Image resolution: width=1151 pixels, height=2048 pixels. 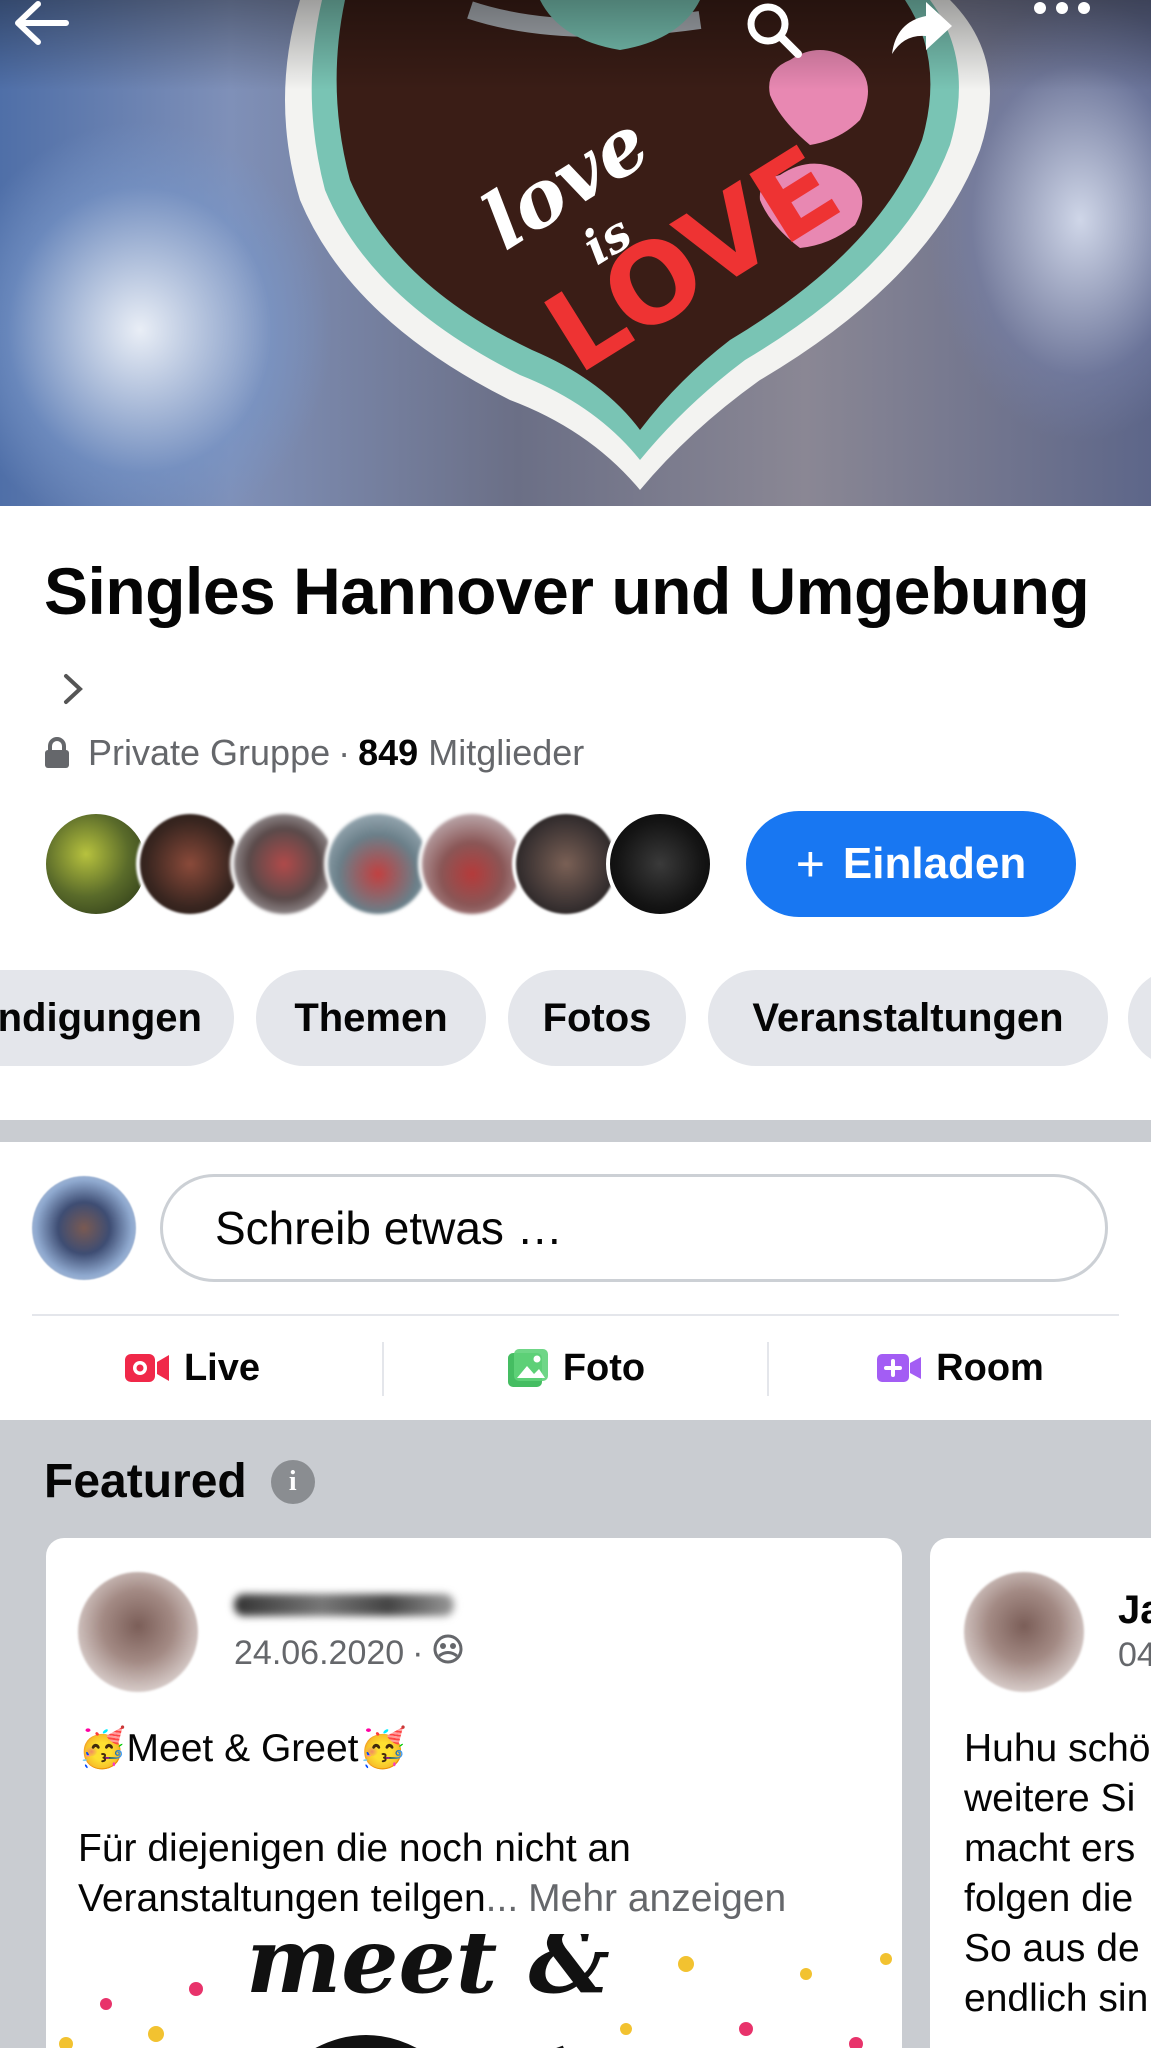 I want to click on photo-icon, so click(x=528, y=1368).